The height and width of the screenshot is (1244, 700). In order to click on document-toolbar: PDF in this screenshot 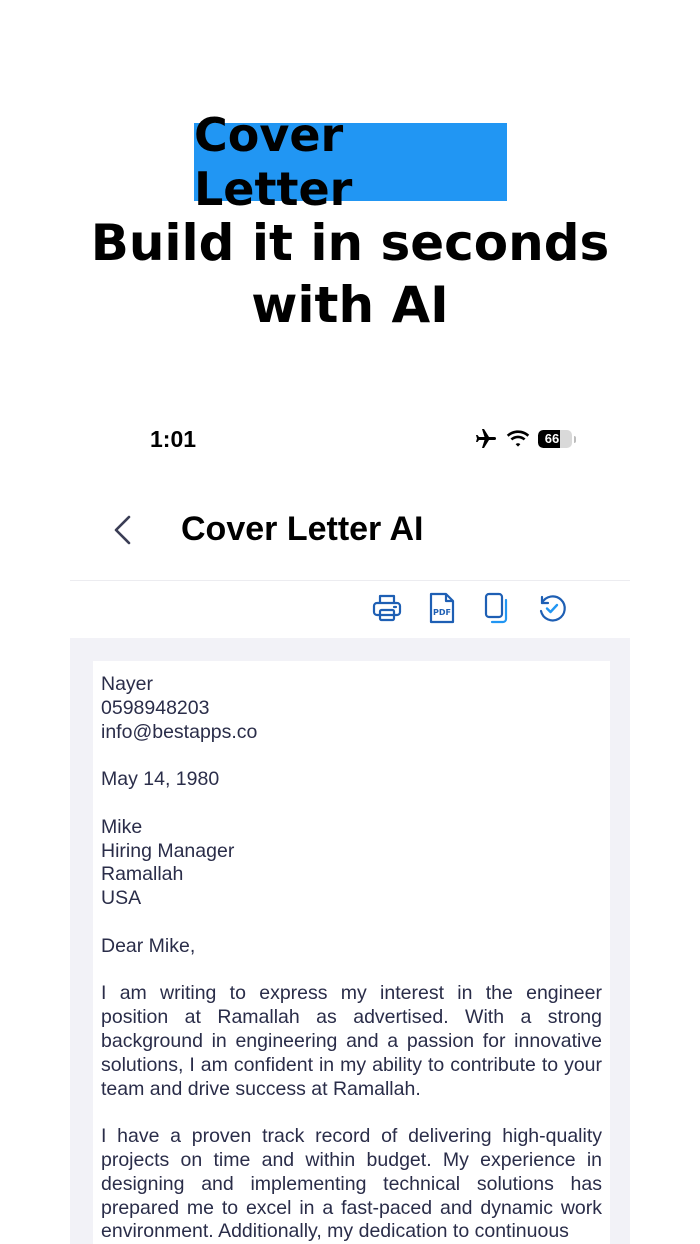, I will do `click(469, 608)`.